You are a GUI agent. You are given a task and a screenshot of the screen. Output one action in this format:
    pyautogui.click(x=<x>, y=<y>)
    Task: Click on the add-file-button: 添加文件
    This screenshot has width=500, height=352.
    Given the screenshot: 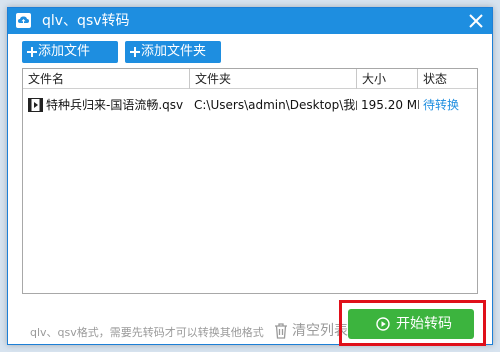 What is the action you would take?
    pyautogui.click(x=70, y=52)
    